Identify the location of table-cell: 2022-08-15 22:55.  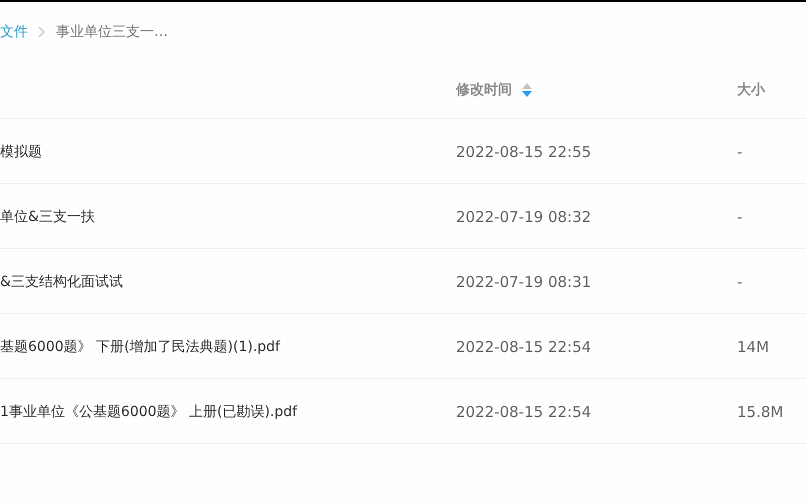
(524, 151).